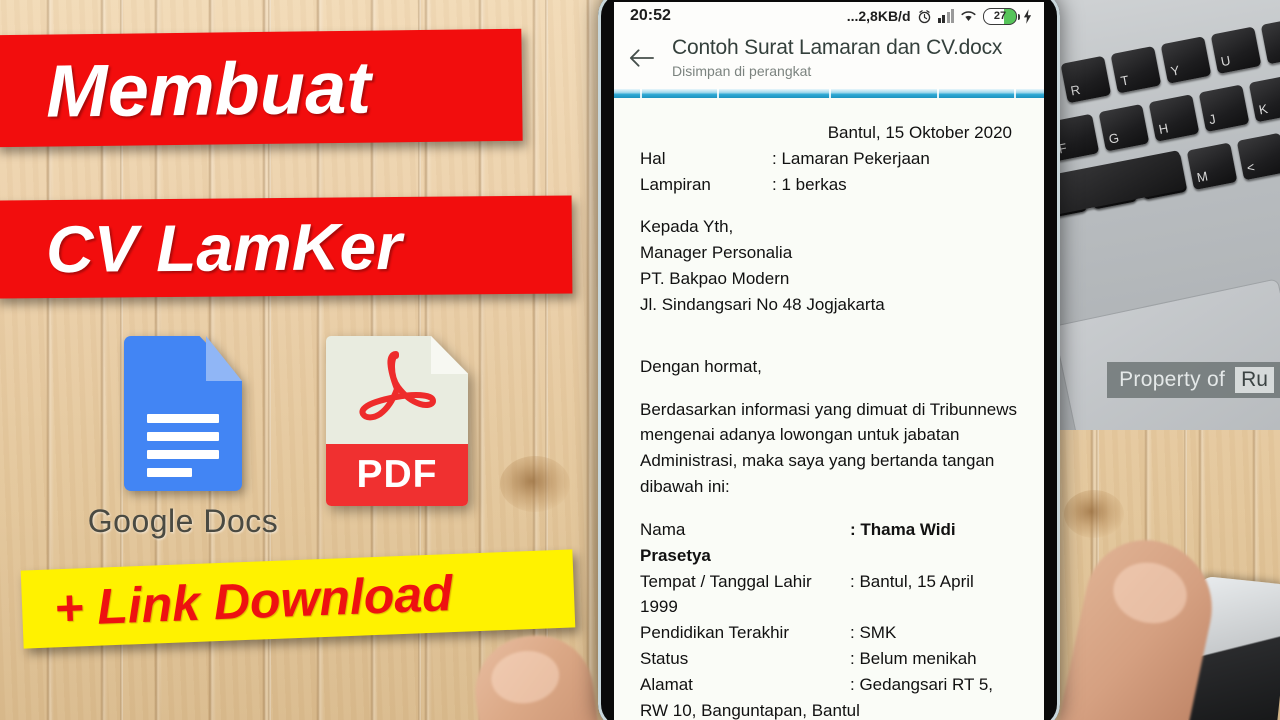 This screenshot has width=1280, height=720. What do you see at coordinates (829, 530) in the screenshot?
I see `applicant-field-row: Nama : Thama Widi` at bounding box center [829, 530].